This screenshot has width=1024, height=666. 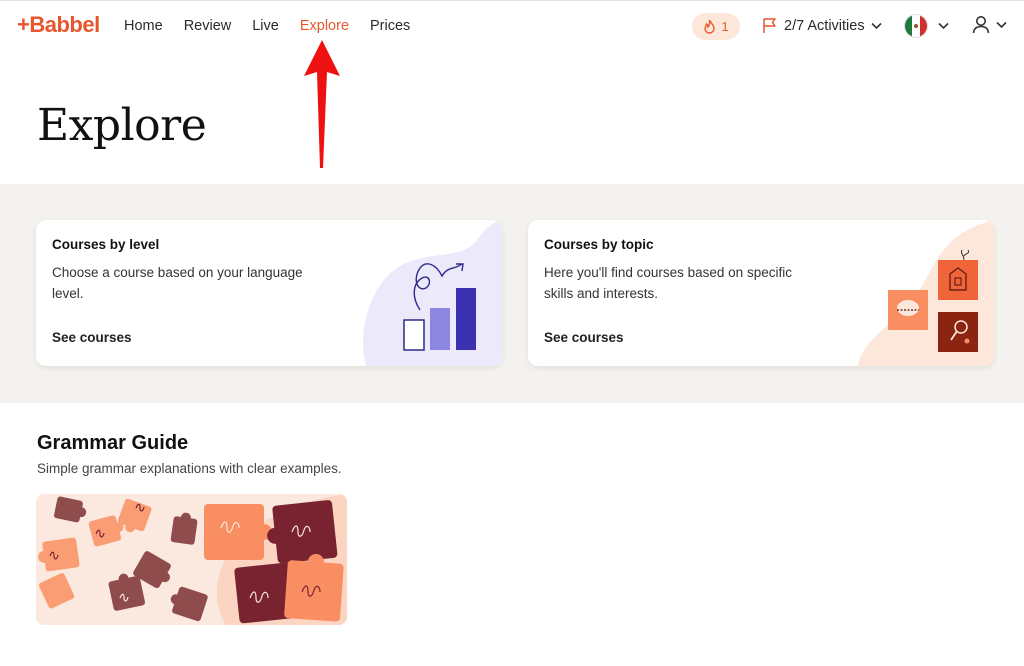 What do you see at coordinates (143, 26) in the screenshot?
I see `nav-home: Home` at bounding box center [143, 26].